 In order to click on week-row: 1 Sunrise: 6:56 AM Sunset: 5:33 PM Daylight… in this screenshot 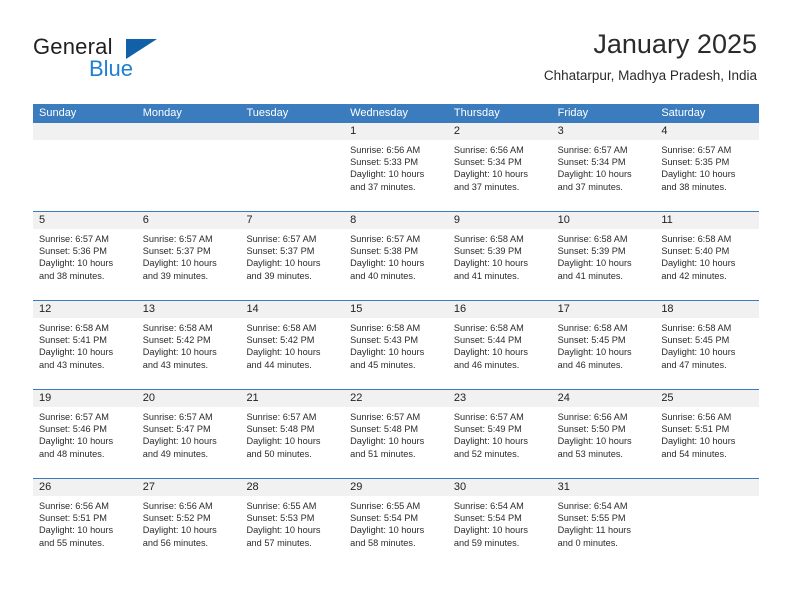, I will do `click(396, 167)`.